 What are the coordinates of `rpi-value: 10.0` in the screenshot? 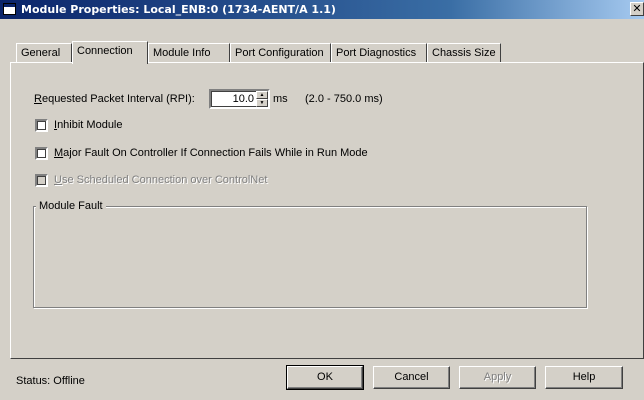 It's located at (243, 99).